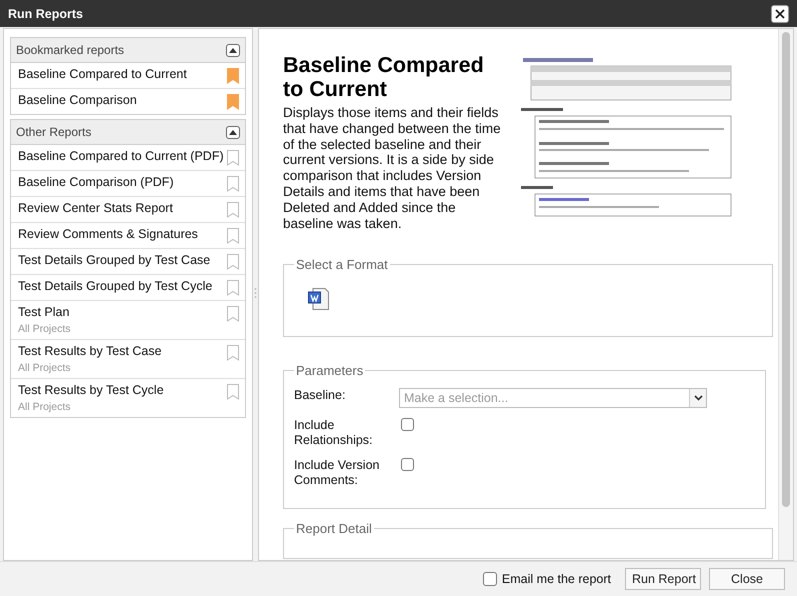 This screenshot has height=596, width=797. What do you see at coordinates (334, 433) in the screenshot?
I see `field-label: Include Relationships:` at bounding box center [334, 433].